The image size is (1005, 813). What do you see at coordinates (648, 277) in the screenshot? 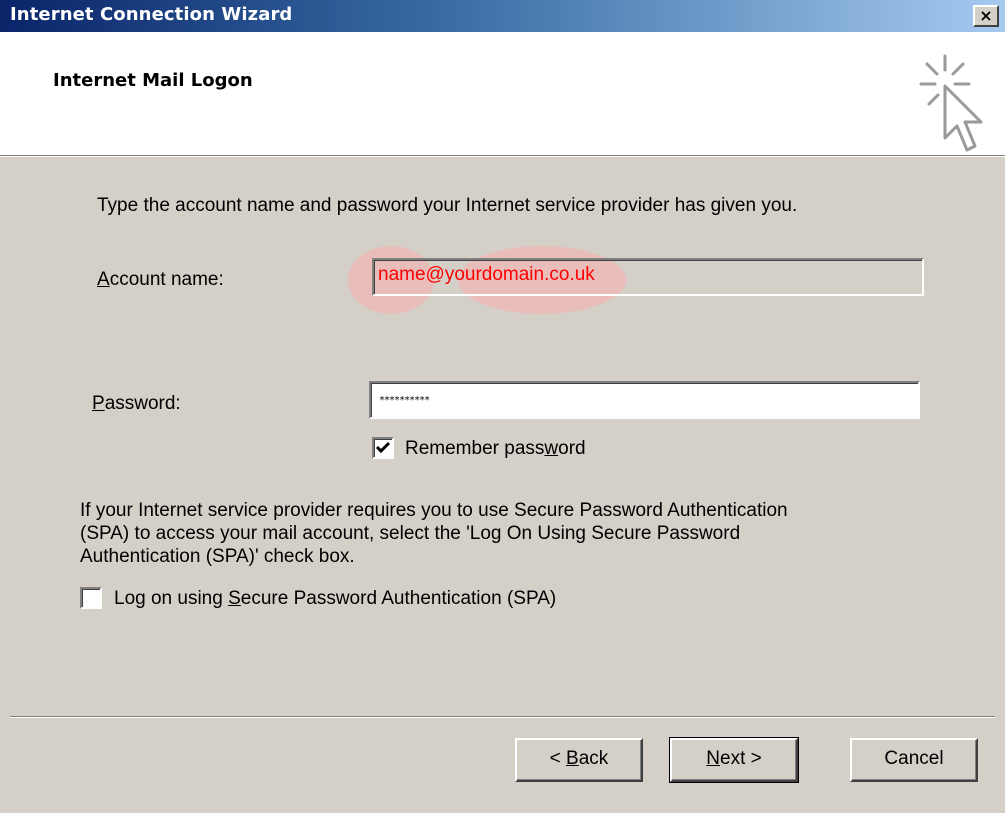
I see `account-name-input: name@yourdomain.co.uk` at bounding box center [648, 277].